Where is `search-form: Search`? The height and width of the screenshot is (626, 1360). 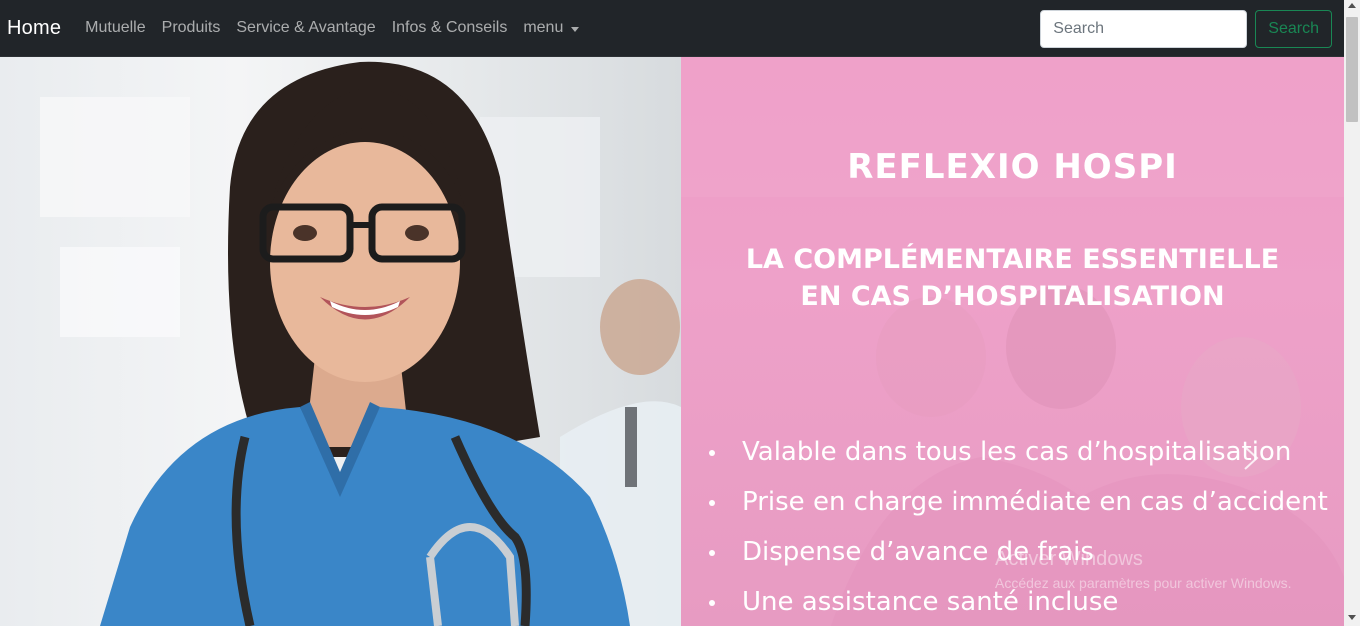 search-form: Search is located at coordinates (1186, 29).